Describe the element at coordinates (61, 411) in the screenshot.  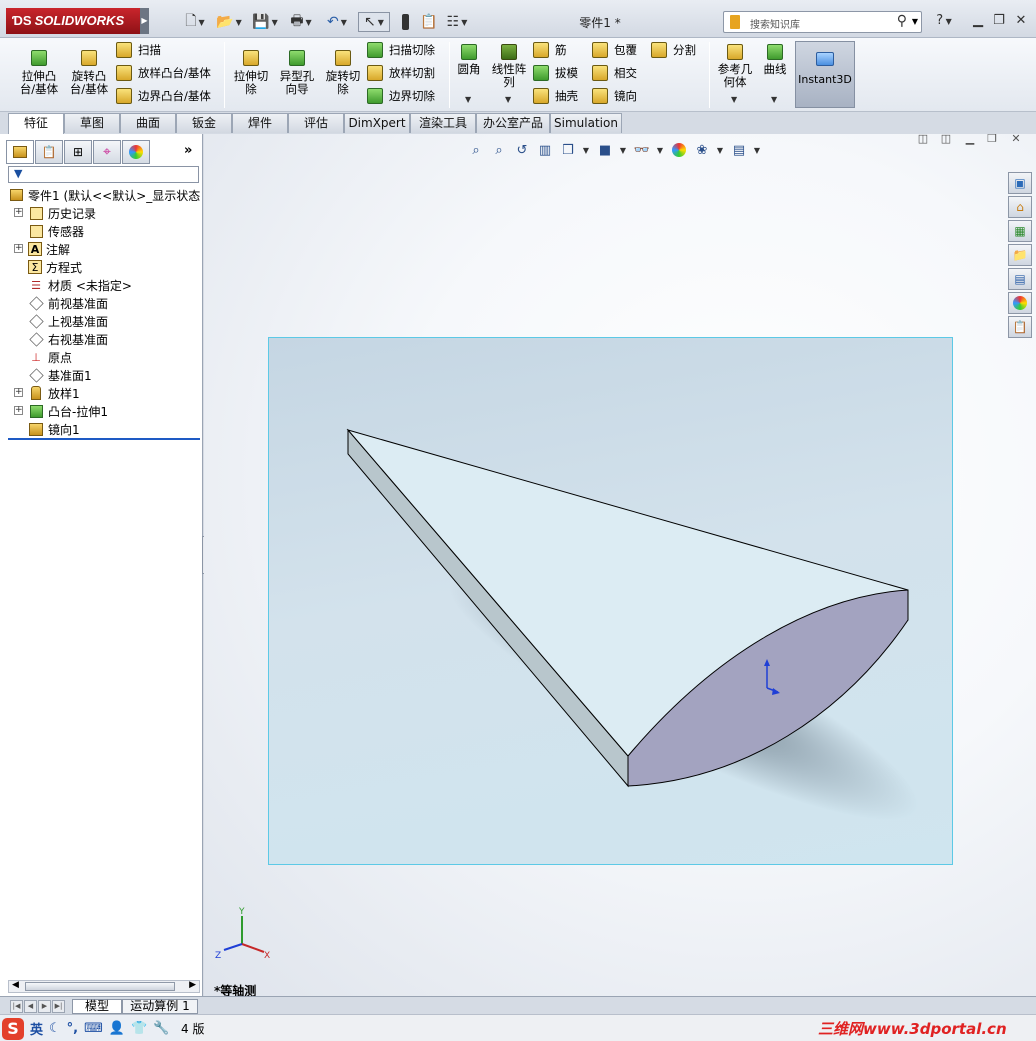
I see `tree-item-boss-extrude1: + 凸台-拉伸1` at that location.